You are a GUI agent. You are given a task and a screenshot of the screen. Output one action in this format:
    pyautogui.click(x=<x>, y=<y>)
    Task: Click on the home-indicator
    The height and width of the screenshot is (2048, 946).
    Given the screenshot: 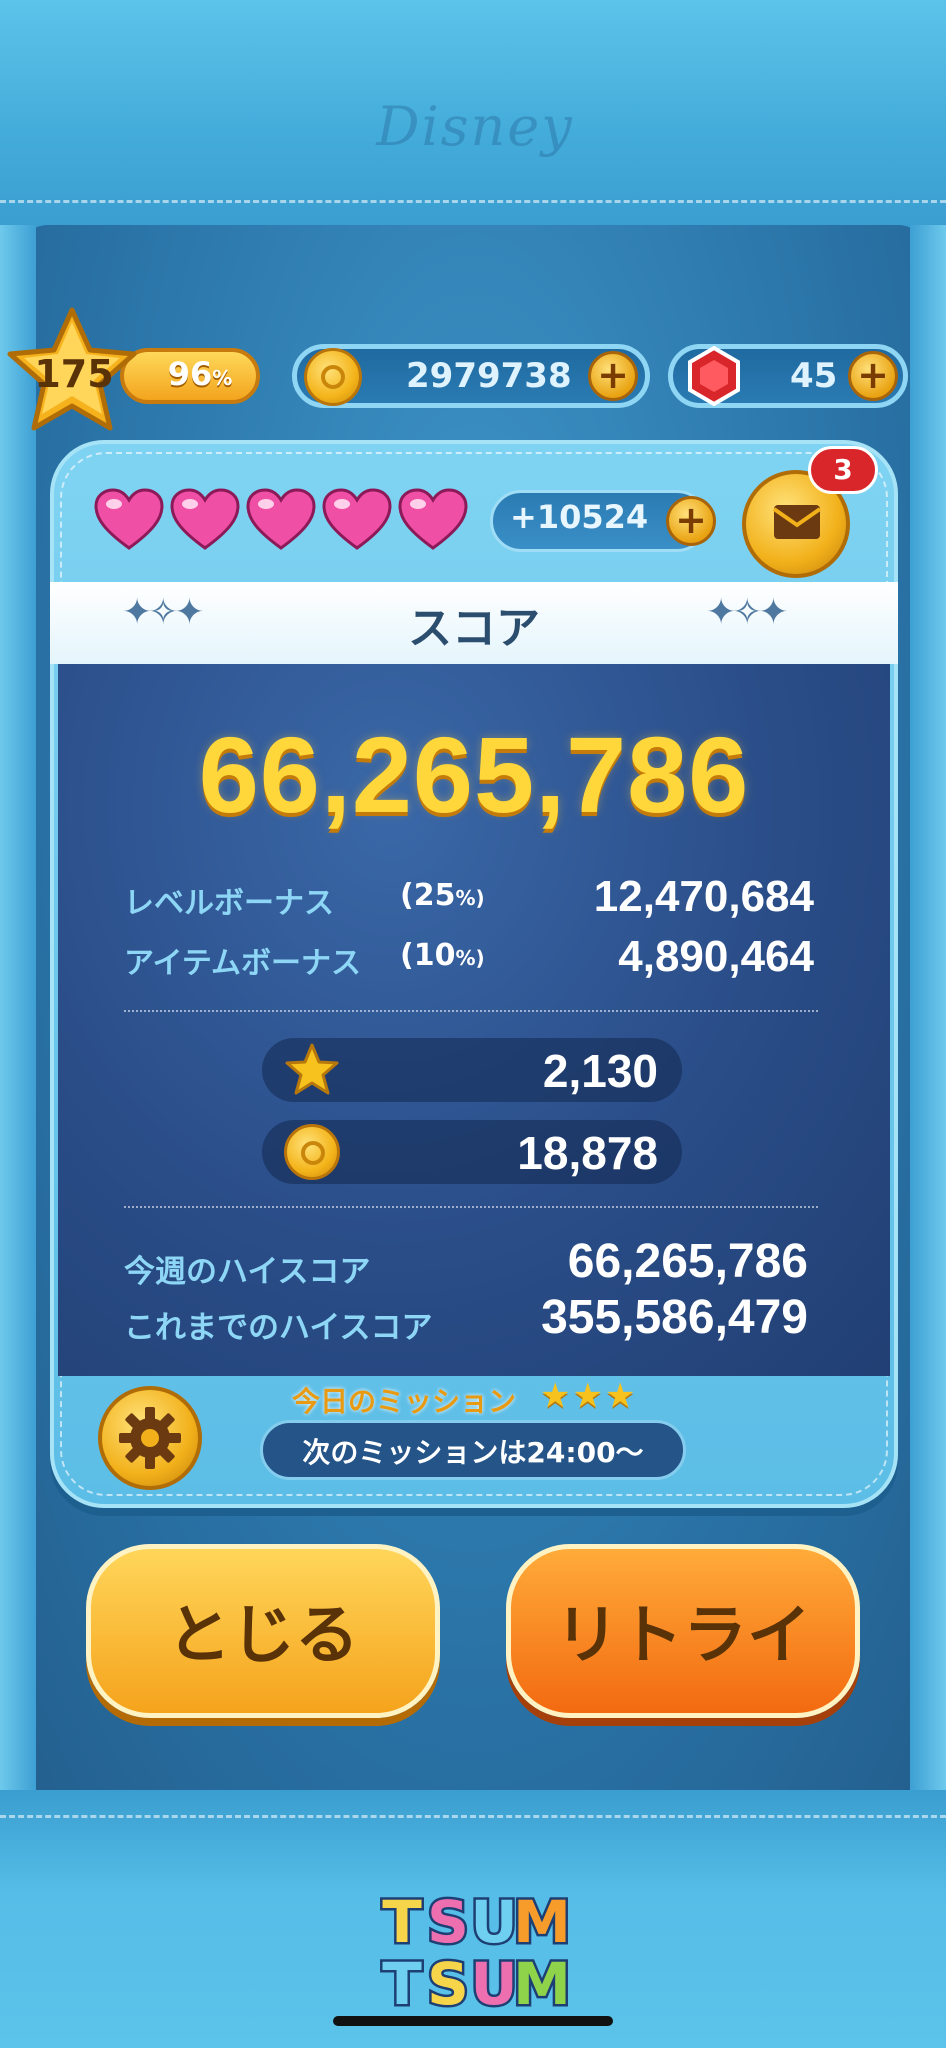 What is the action you would take?
    pyautogui.click(x=473, y=2021)
    